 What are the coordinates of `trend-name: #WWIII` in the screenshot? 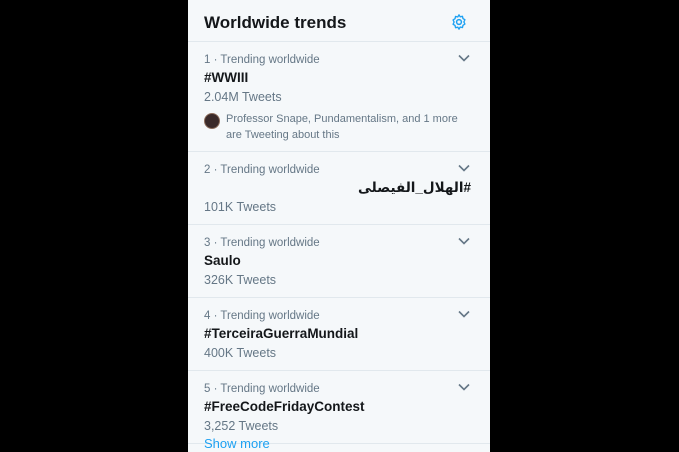 It's located at (339, 78).